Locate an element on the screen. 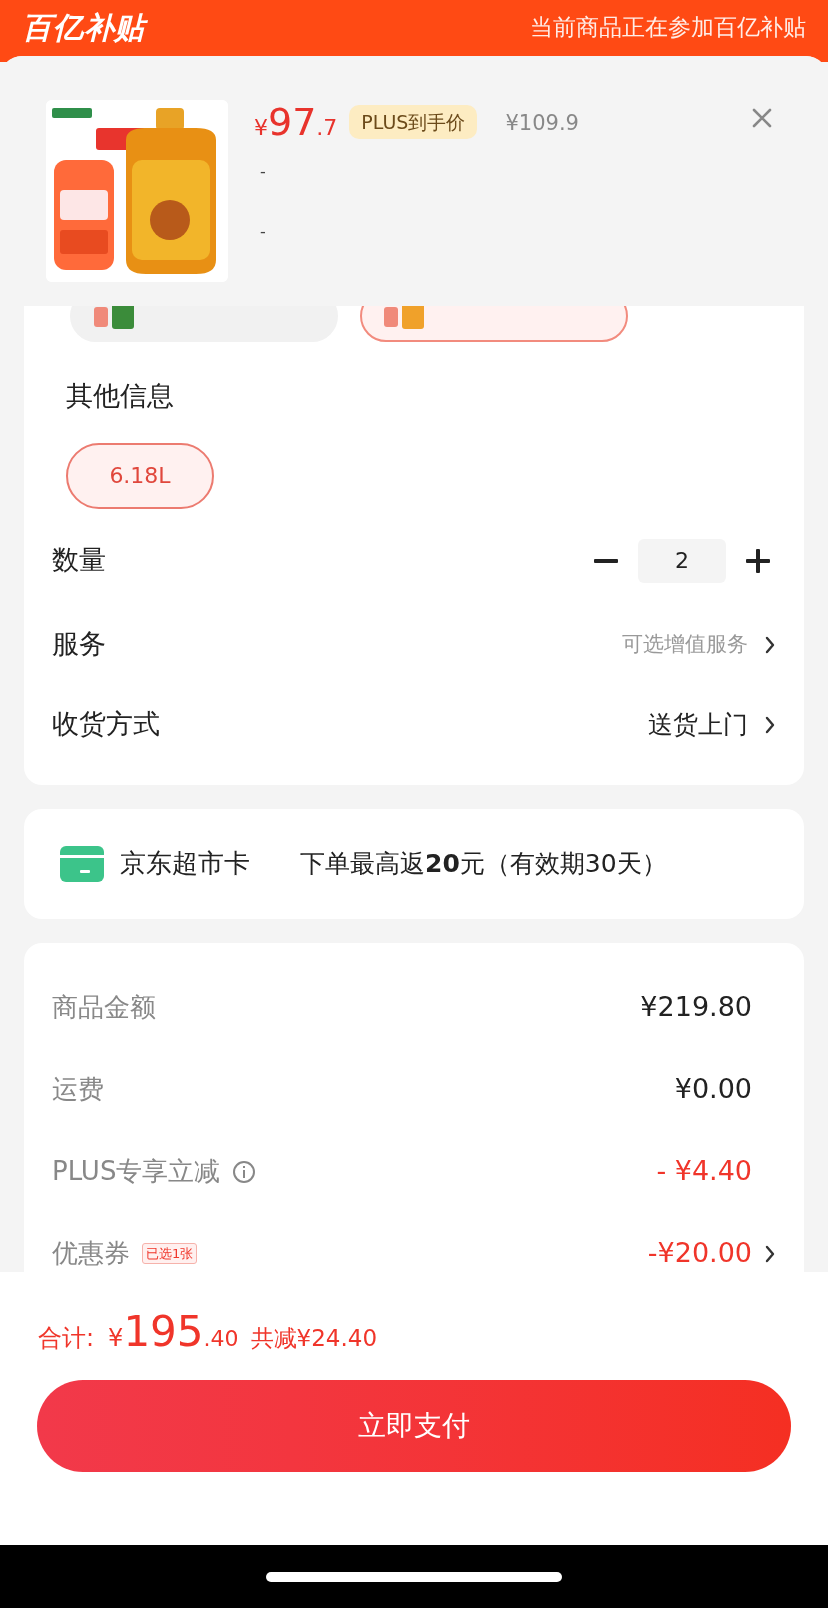 The height and width of the screenshot is (1608, 828). info-icon is located at coordinates (244, 1171).